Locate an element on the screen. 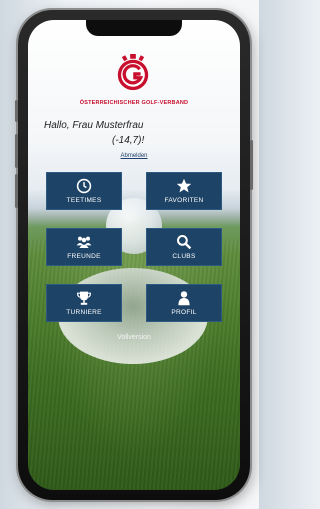  trophy-icon is located at coordinates (84, 298).